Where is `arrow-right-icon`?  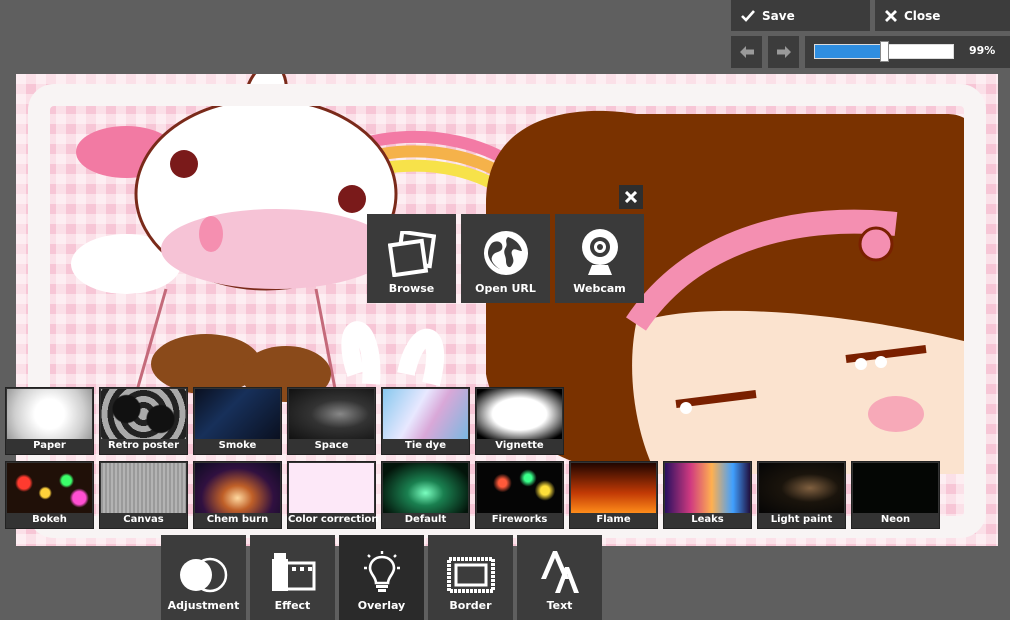 arrow-right-icon is located at coordinates (783, 52).